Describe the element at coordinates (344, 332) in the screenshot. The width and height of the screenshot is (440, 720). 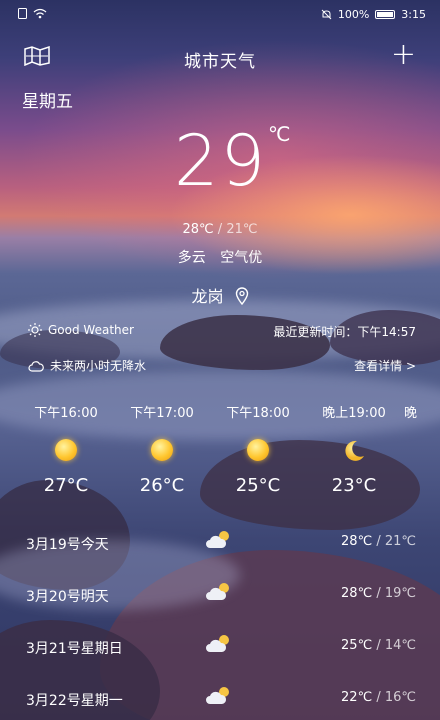
I see `last-updated: 最近更新时间：下午14:57` at that location.